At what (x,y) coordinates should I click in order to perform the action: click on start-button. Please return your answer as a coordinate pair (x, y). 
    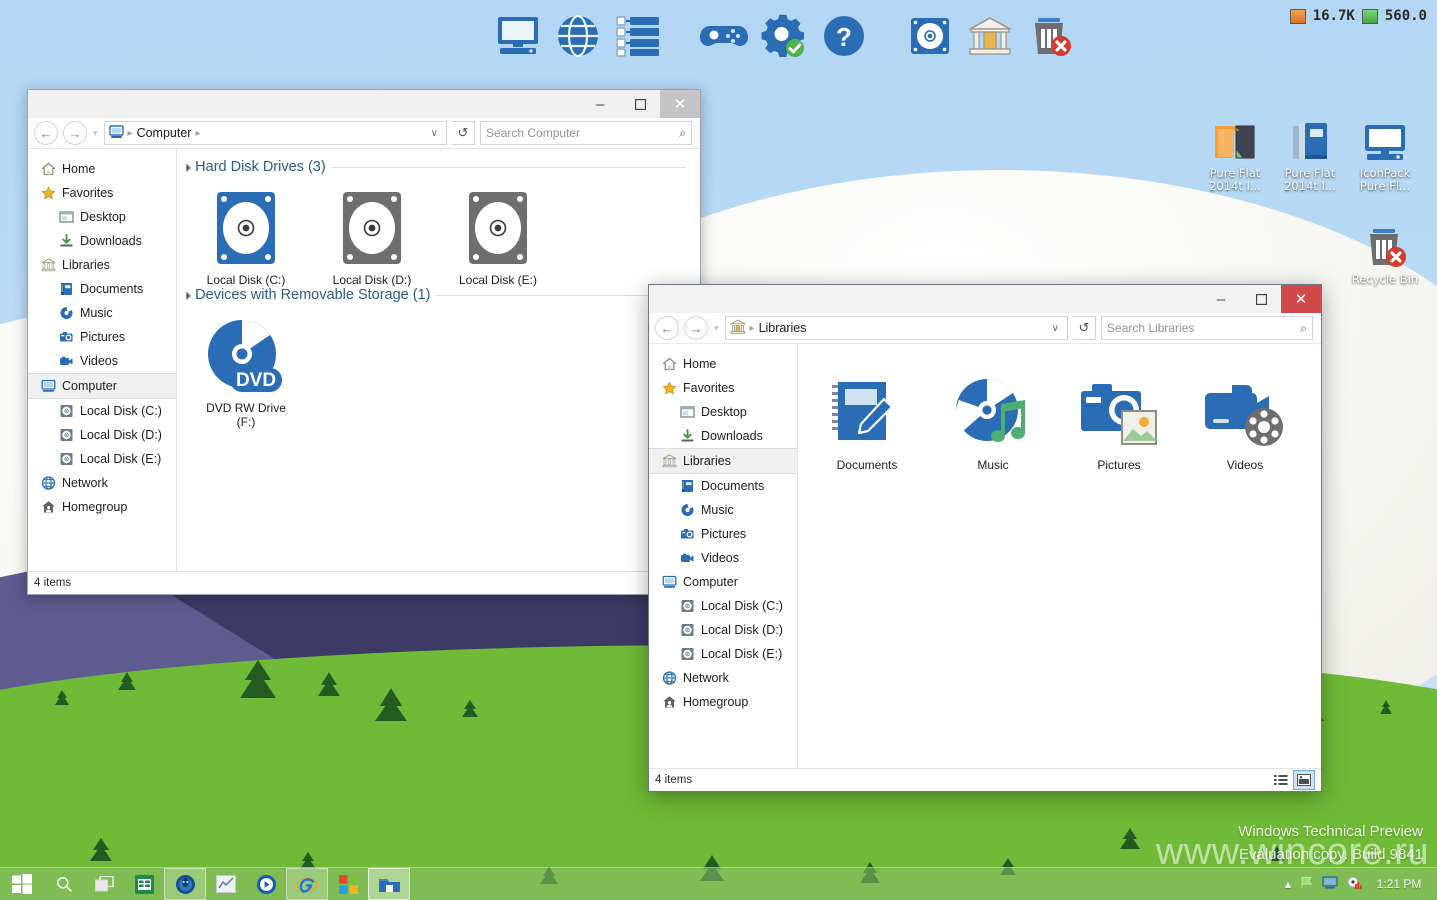
    Looking at the image, I should click on (22, 884).